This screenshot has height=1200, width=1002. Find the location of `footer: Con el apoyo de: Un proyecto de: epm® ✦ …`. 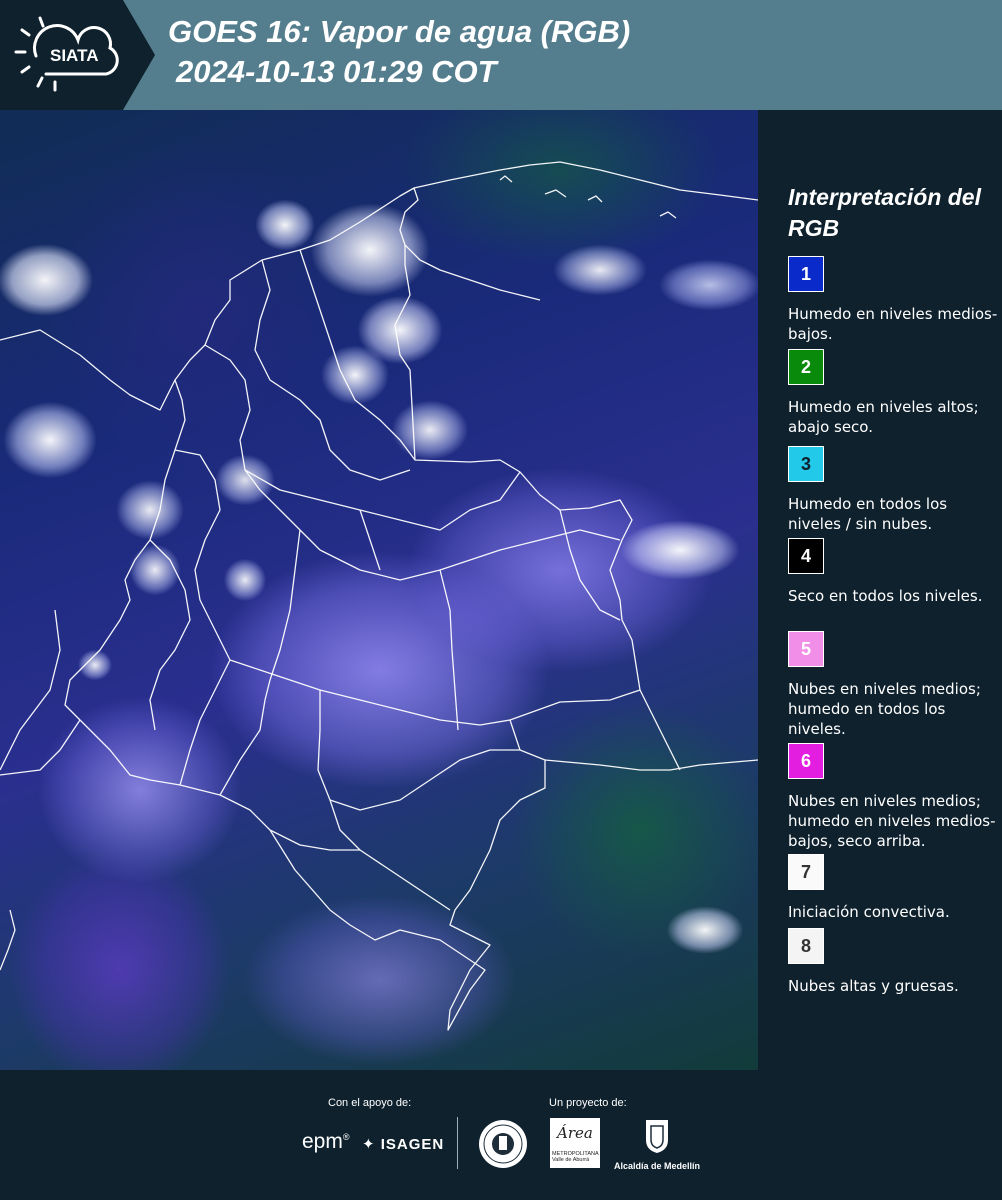

footer: Con el apoyo de: Un proyecto de: epm® ✦ … is located at coordinates (501, 1135).